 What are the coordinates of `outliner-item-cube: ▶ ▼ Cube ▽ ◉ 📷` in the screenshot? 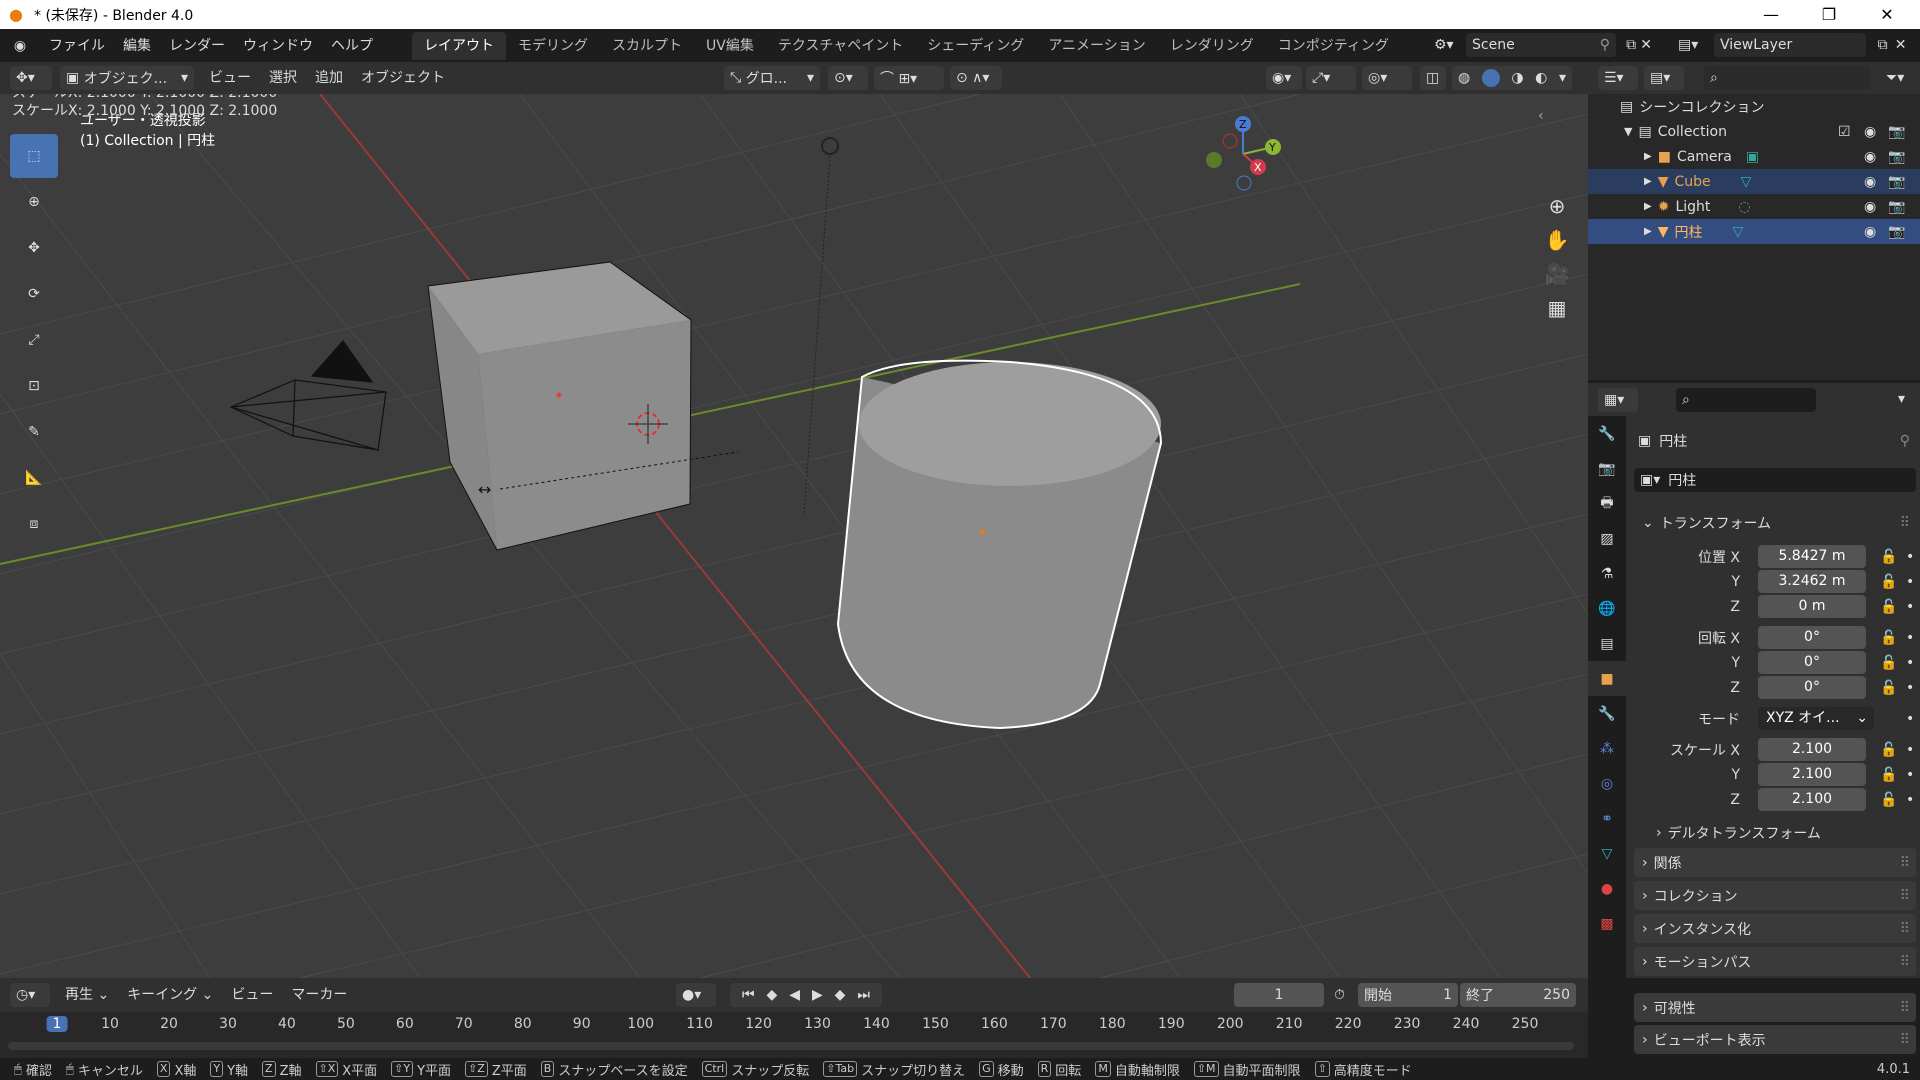 It's located at (1754, 181).